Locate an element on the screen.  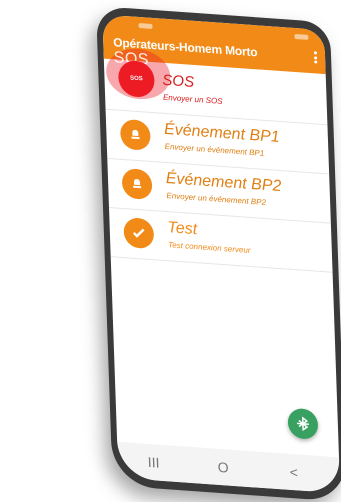
list-item-subtitle: Test connexion serveur is located at coordinates (209, 247).